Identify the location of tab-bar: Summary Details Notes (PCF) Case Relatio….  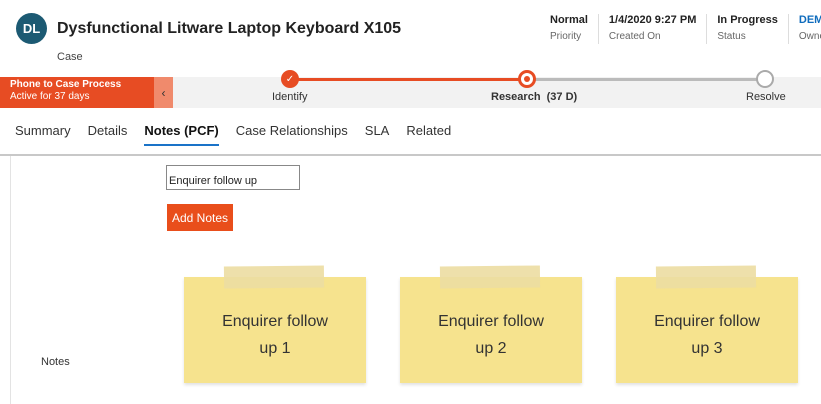
(241, 134).